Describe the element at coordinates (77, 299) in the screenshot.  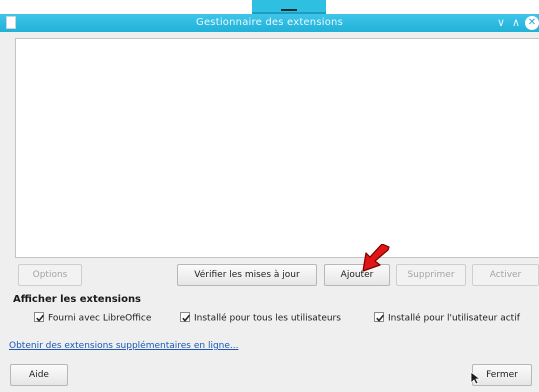
I see `filters-title: Afficher les extensions` at that location.